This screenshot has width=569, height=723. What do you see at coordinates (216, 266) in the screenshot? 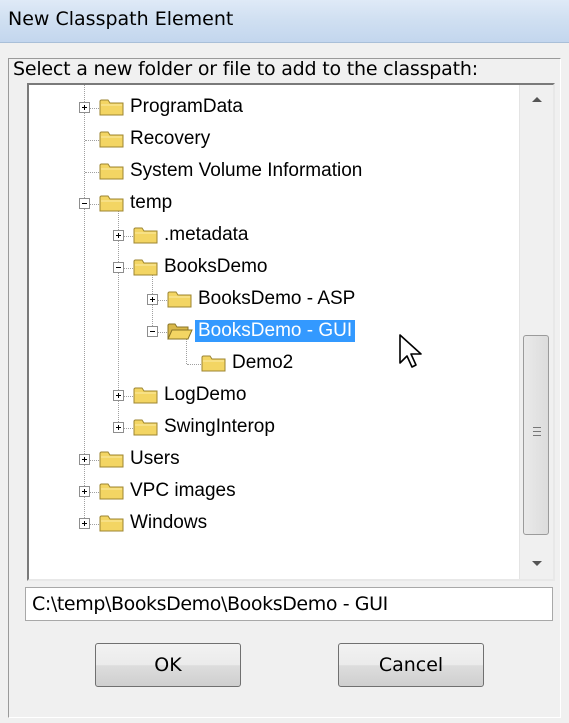
I see `tree-item-label: BooksDemo` at bounding box center [216, 266].